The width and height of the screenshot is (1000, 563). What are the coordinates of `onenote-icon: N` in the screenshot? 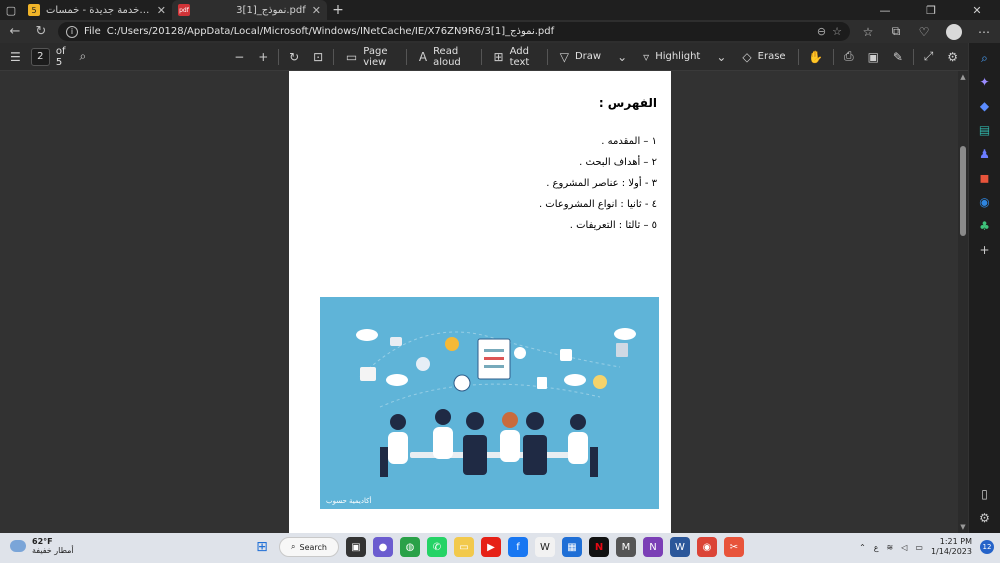 It's located at (653, 547).